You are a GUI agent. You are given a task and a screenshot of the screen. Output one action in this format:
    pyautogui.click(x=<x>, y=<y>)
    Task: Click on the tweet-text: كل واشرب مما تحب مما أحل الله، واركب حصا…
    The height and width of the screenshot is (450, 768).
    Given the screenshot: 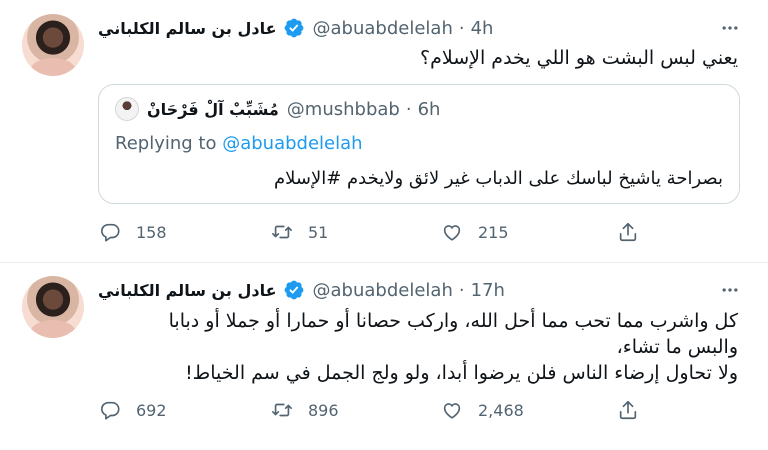 What is the action you would take?
    pyautogui.click(x=453, y=347)
    